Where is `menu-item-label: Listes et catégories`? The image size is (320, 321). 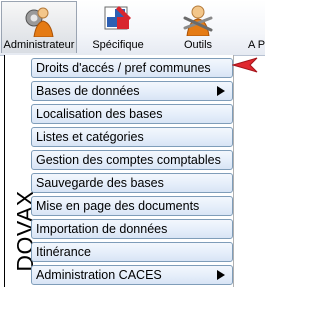
menu-item-label: Listes et catégories is located at coordinates (90, 137).